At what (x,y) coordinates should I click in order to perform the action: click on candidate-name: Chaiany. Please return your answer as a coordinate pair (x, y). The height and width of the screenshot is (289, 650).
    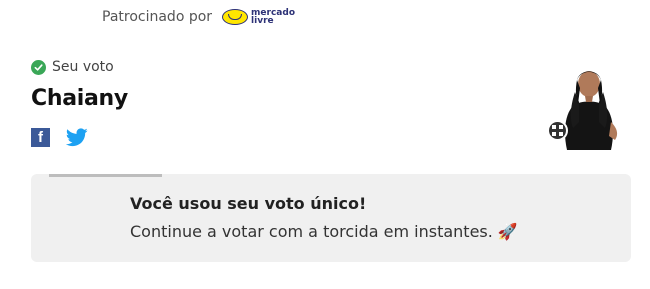
    Looking at the image, I should click on (79, 98).